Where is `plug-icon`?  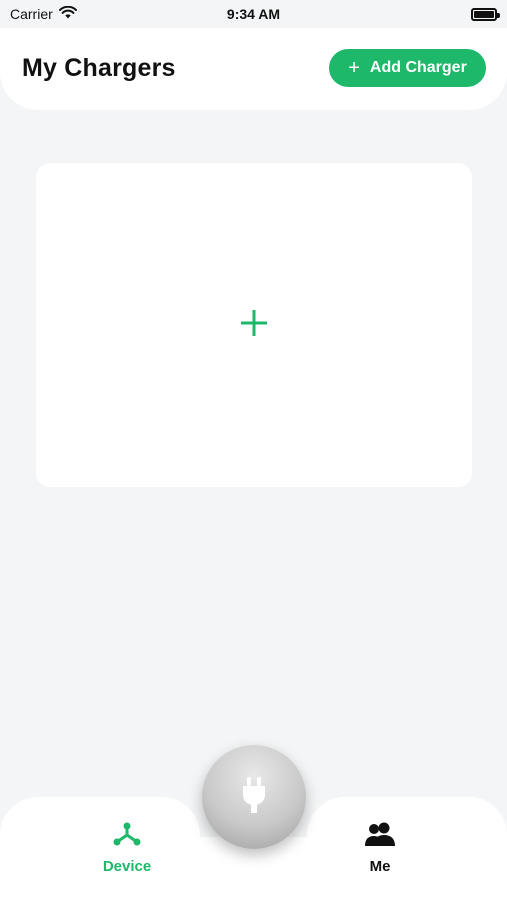 plug-icon is located at coordinates (254, 797).